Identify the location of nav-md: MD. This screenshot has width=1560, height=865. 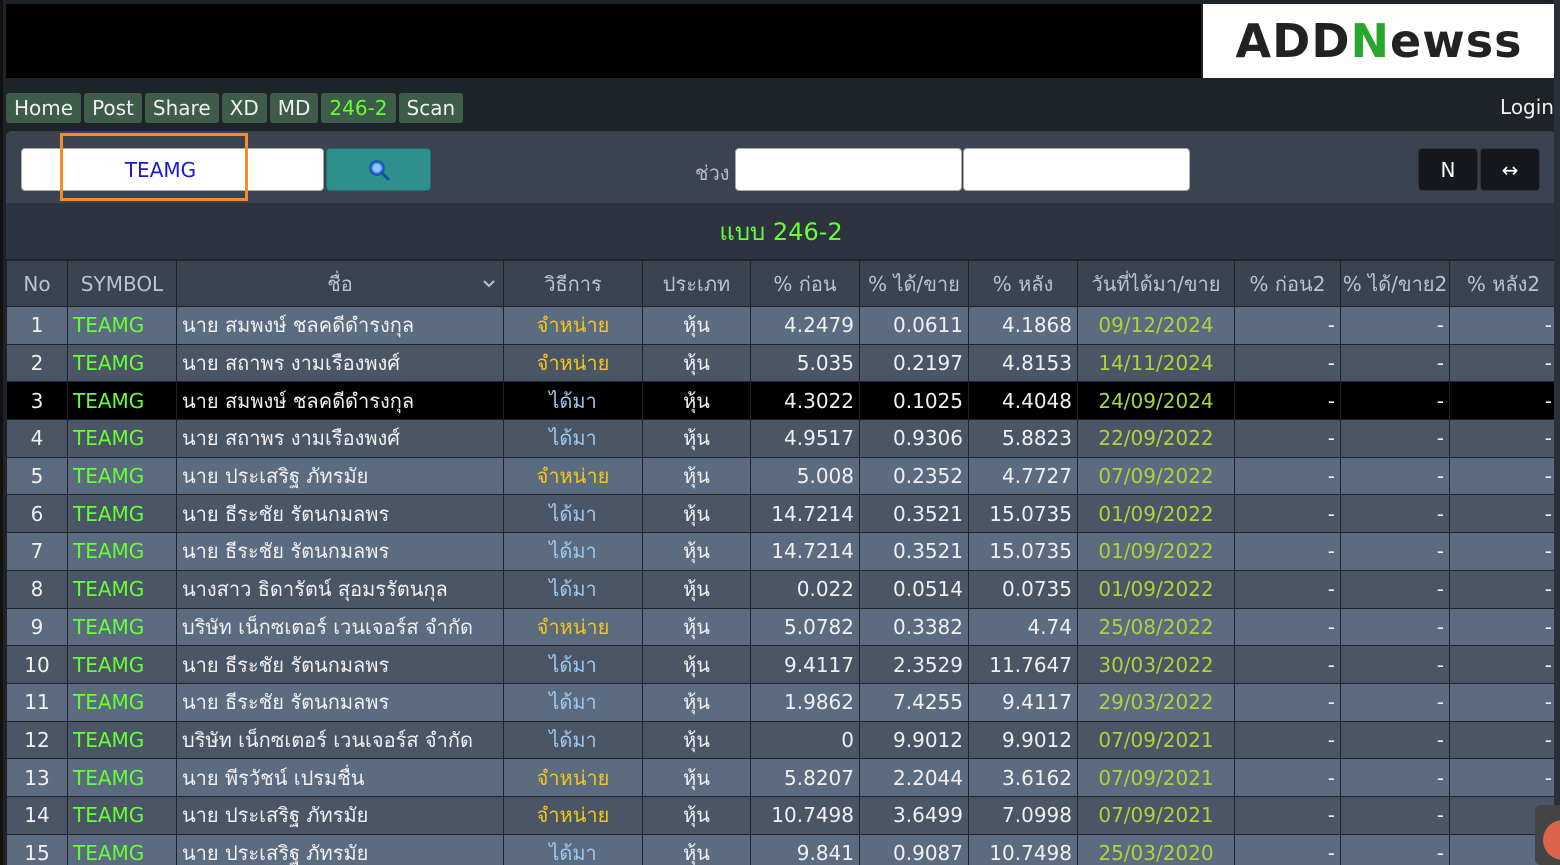
(294, 108).